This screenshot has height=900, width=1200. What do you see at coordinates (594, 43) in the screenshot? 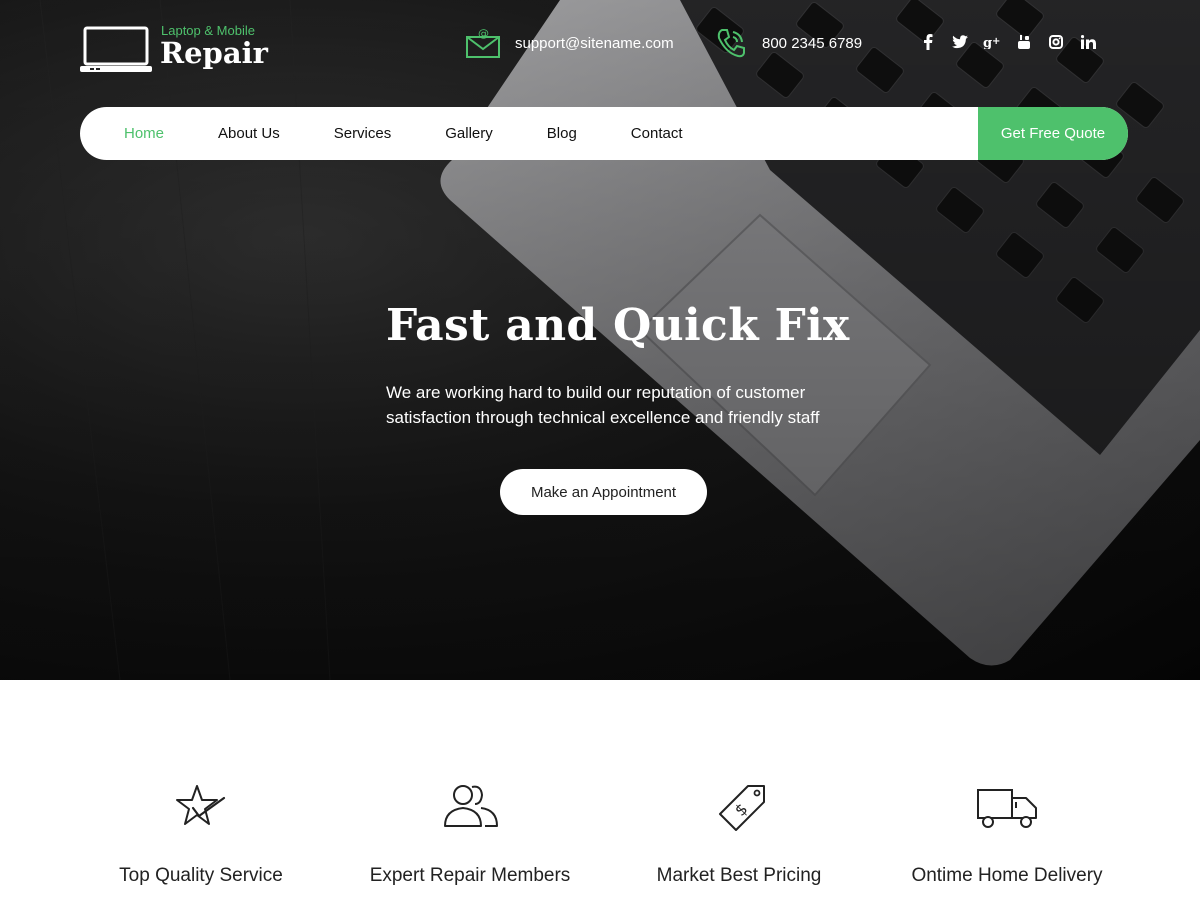
I see `email-text: support@sitename.com` at bounding box center [594, 43].